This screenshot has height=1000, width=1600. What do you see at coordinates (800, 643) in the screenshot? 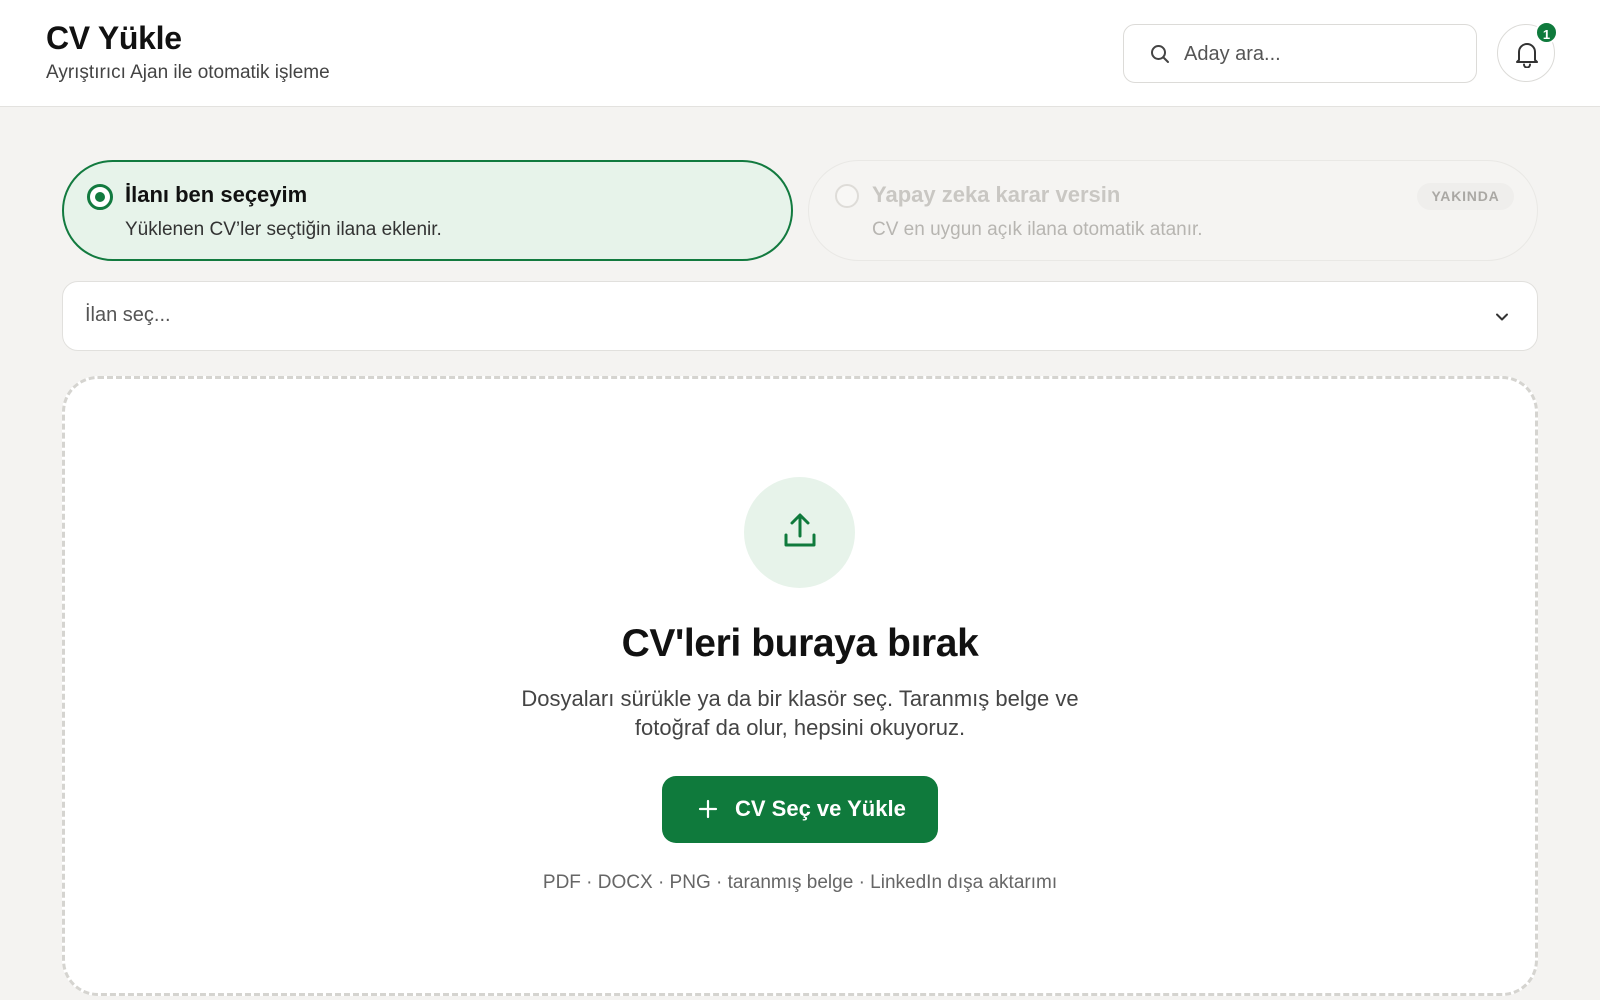
I see `dropzone-title: CV'leri buraya bırak` at bounding box center [800, 643].